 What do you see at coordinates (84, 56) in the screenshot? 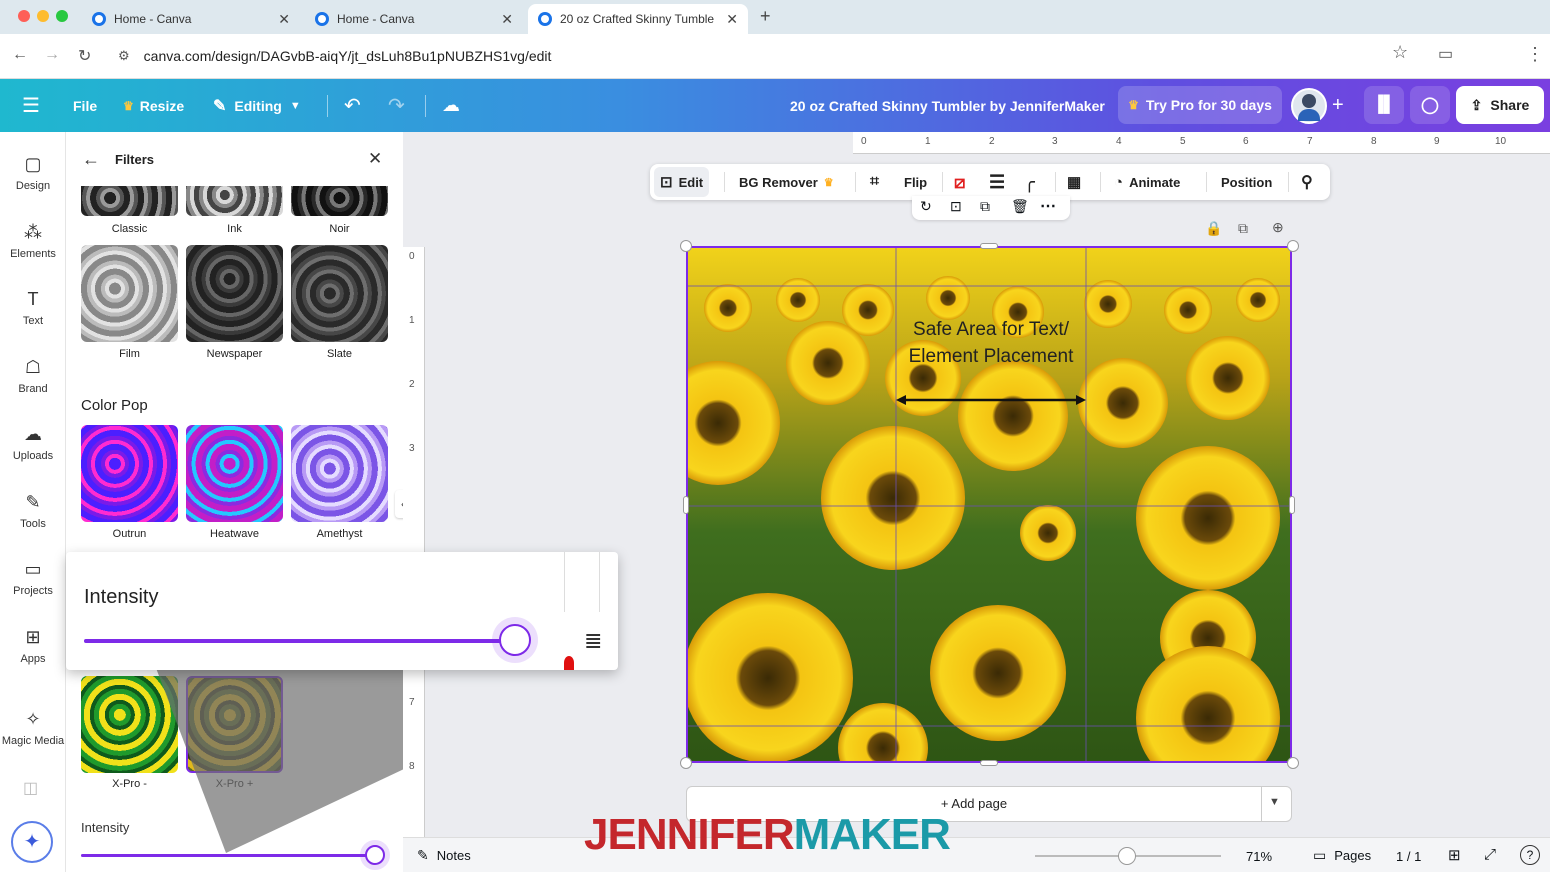
I see `reload-icon: ↻` at bounding box center [84, 56].